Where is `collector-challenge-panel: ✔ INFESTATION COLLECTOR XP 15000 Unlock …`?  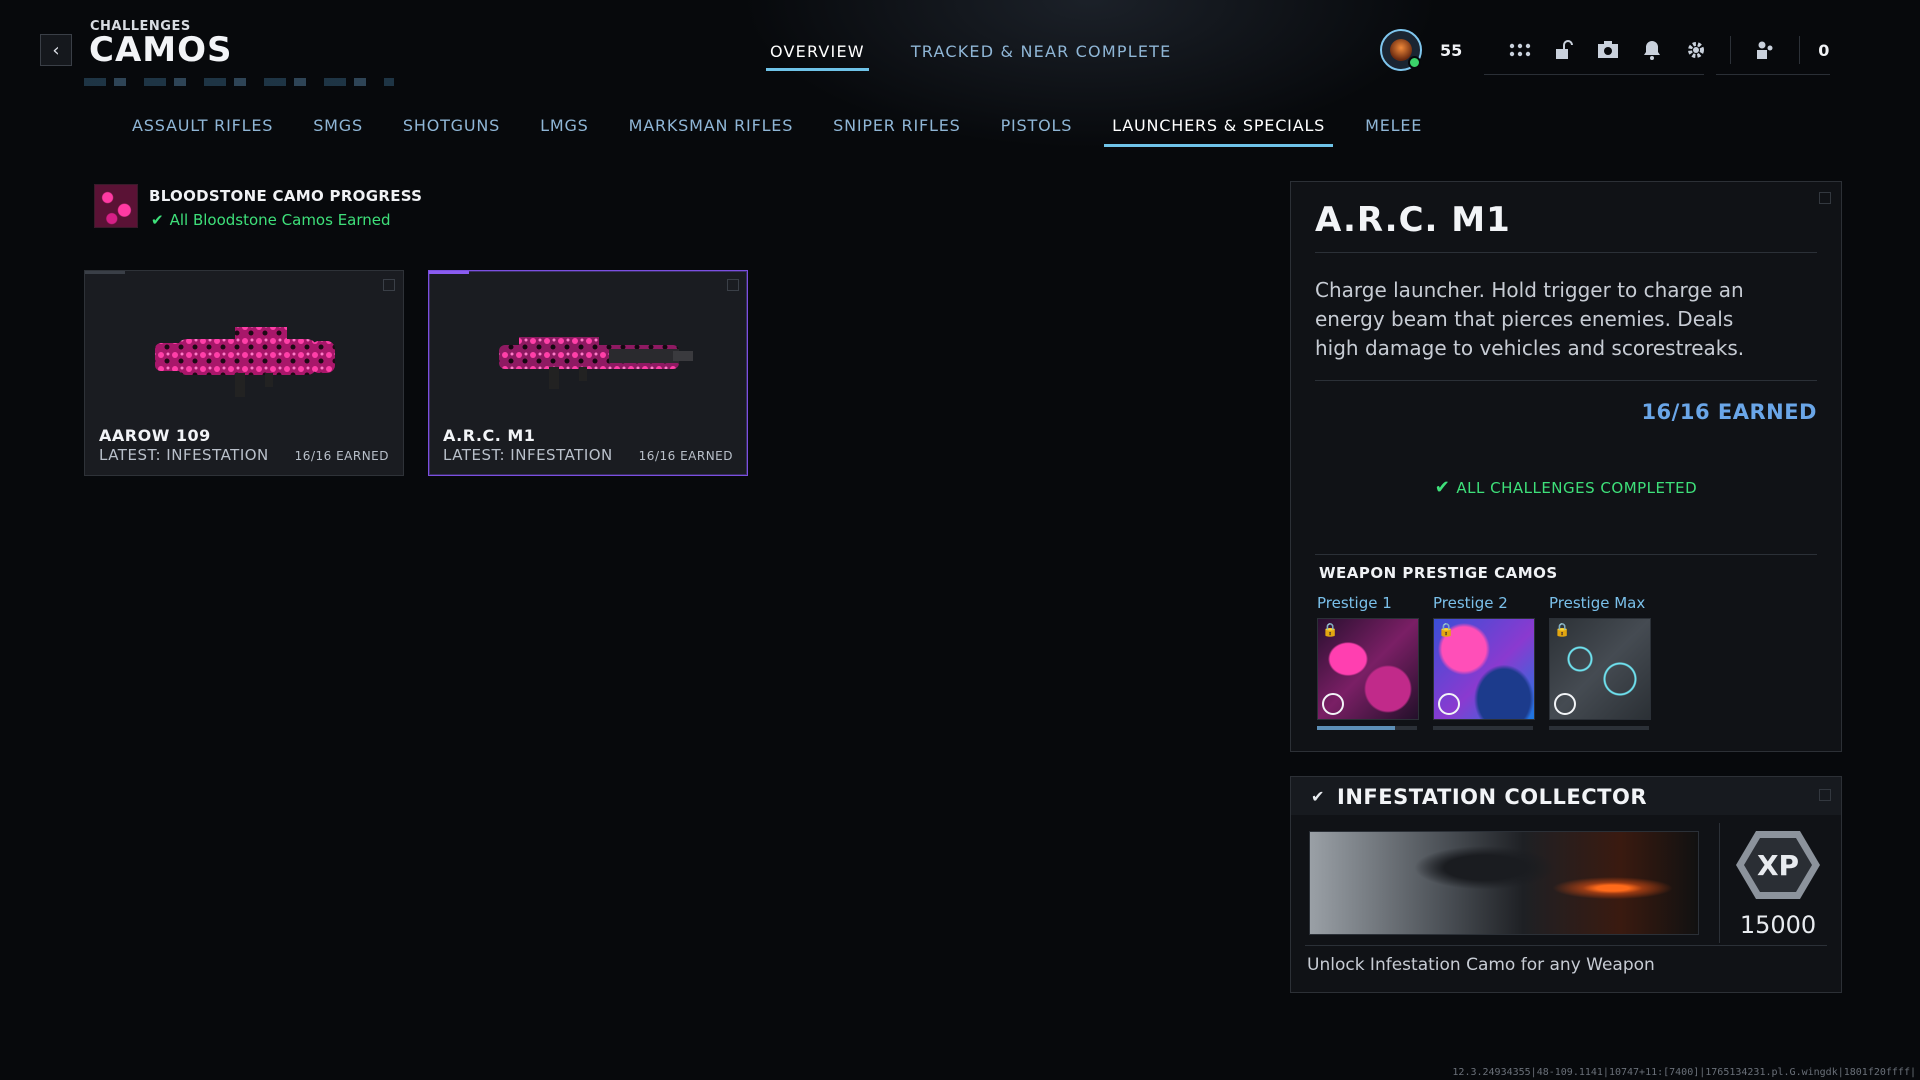 collector-challenge-panel: ✔ INFESTATION COLLECTOR XP 15000 Unlock … is located at coordinates (1566, 884).